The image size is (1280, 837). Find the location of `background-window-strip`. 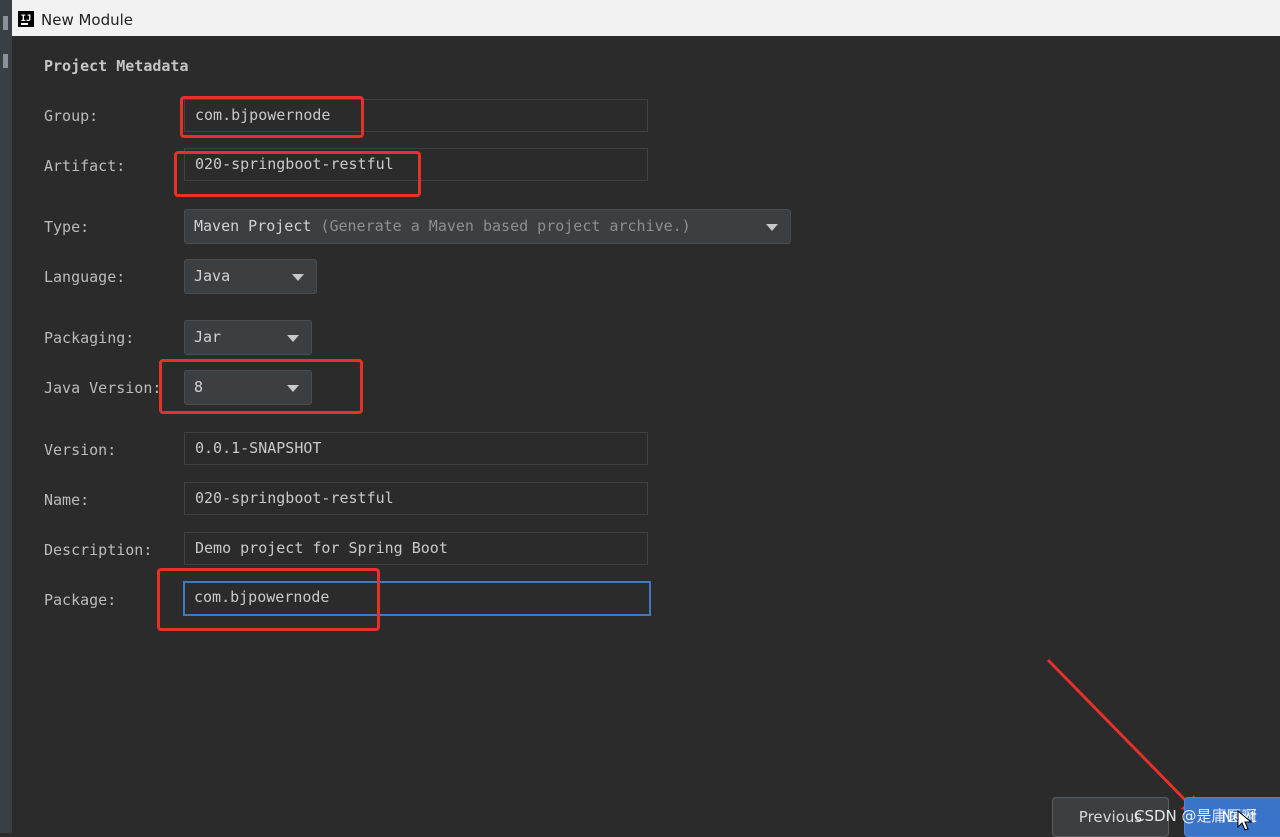

background-window-strip is located at coordinates (6, 416).